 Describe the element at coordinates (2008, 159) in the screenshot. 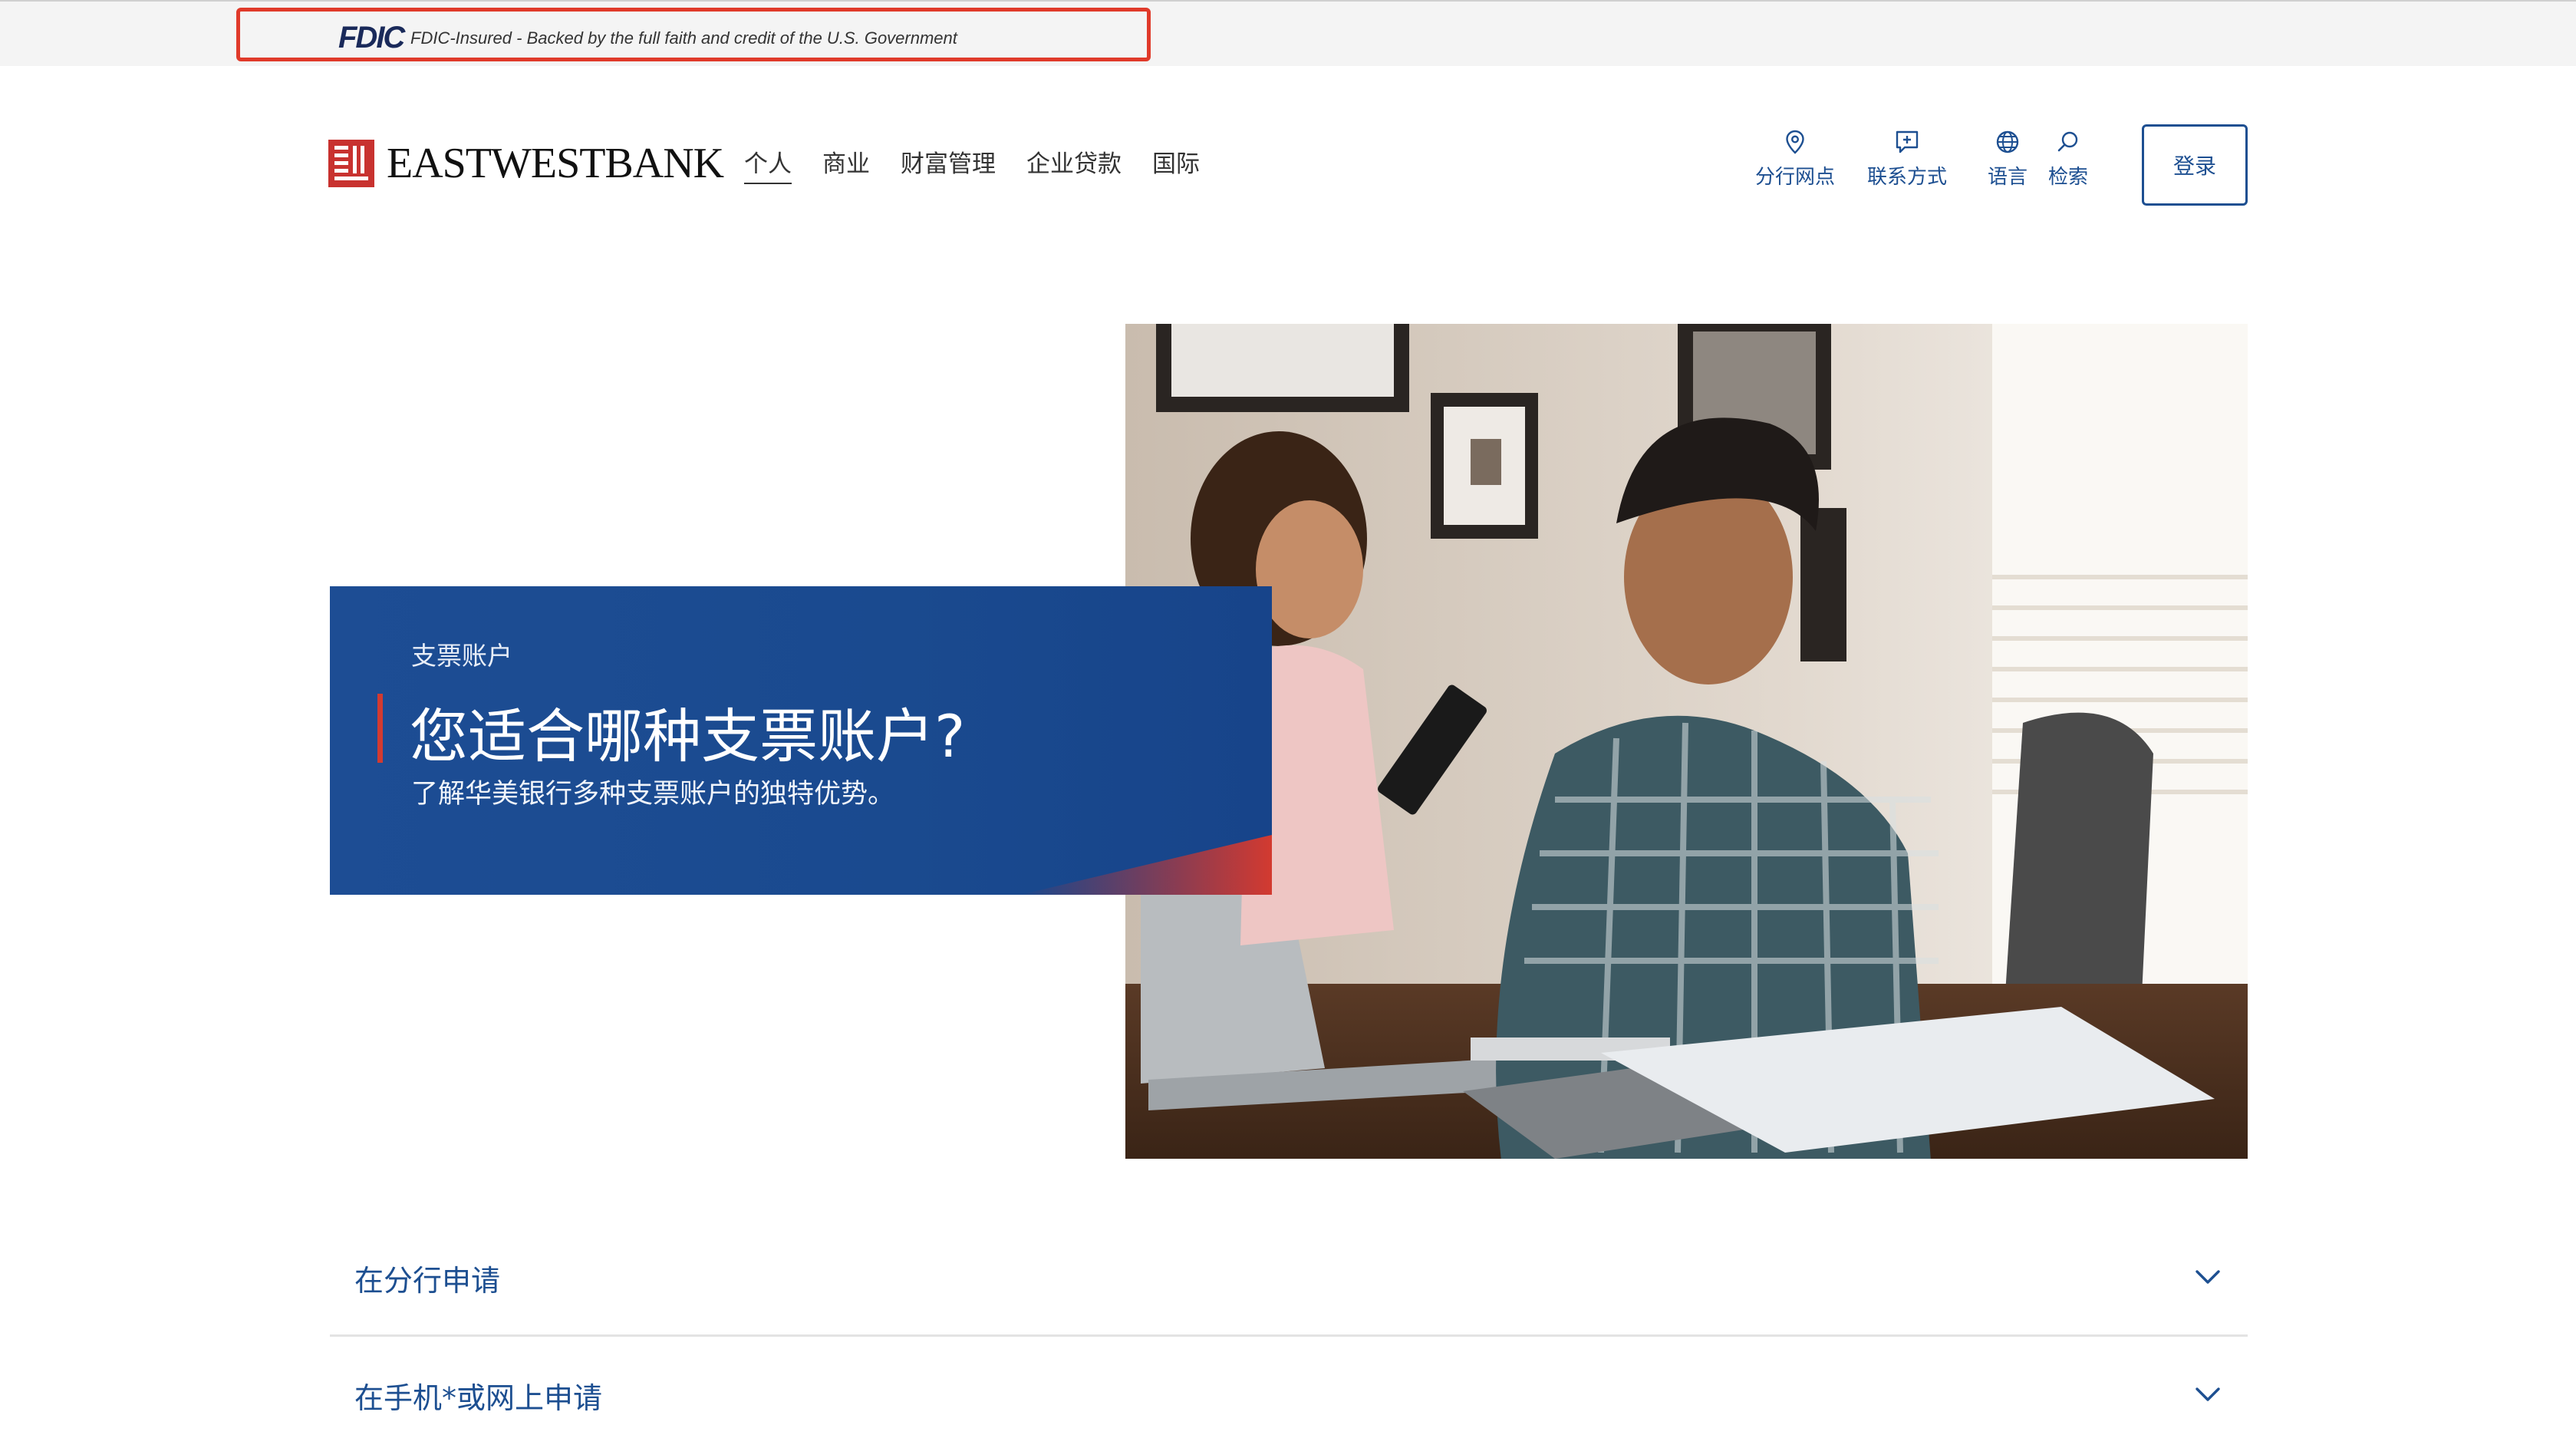

I see `util-language: 语言` at that location.